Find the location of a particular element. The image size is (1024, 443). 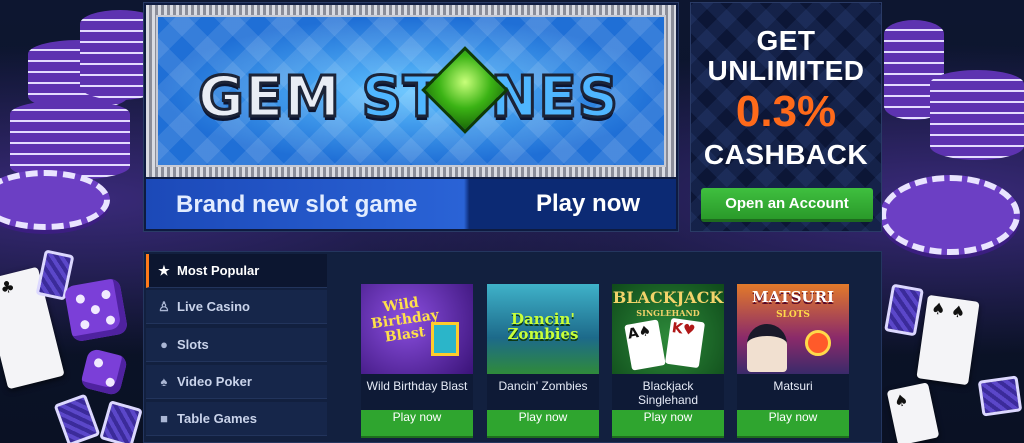

dealer-icon: ♙ is located at coordinates (164, 306).